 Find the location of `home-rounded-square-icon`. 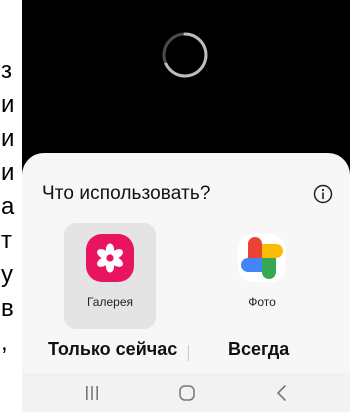

home-rounded-square-icon is located at coordinates (187, 393).